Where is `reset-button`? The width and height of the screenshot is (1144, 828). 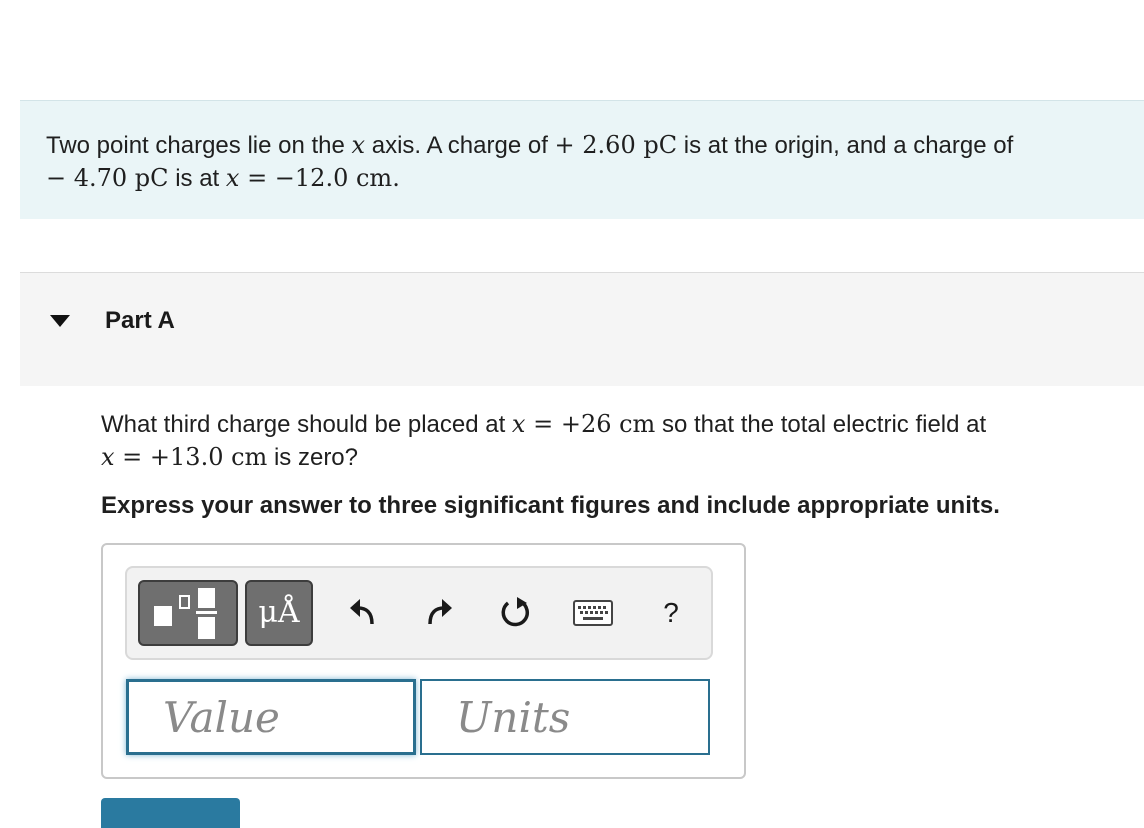 reset-button is located at coordinates (515, 613).